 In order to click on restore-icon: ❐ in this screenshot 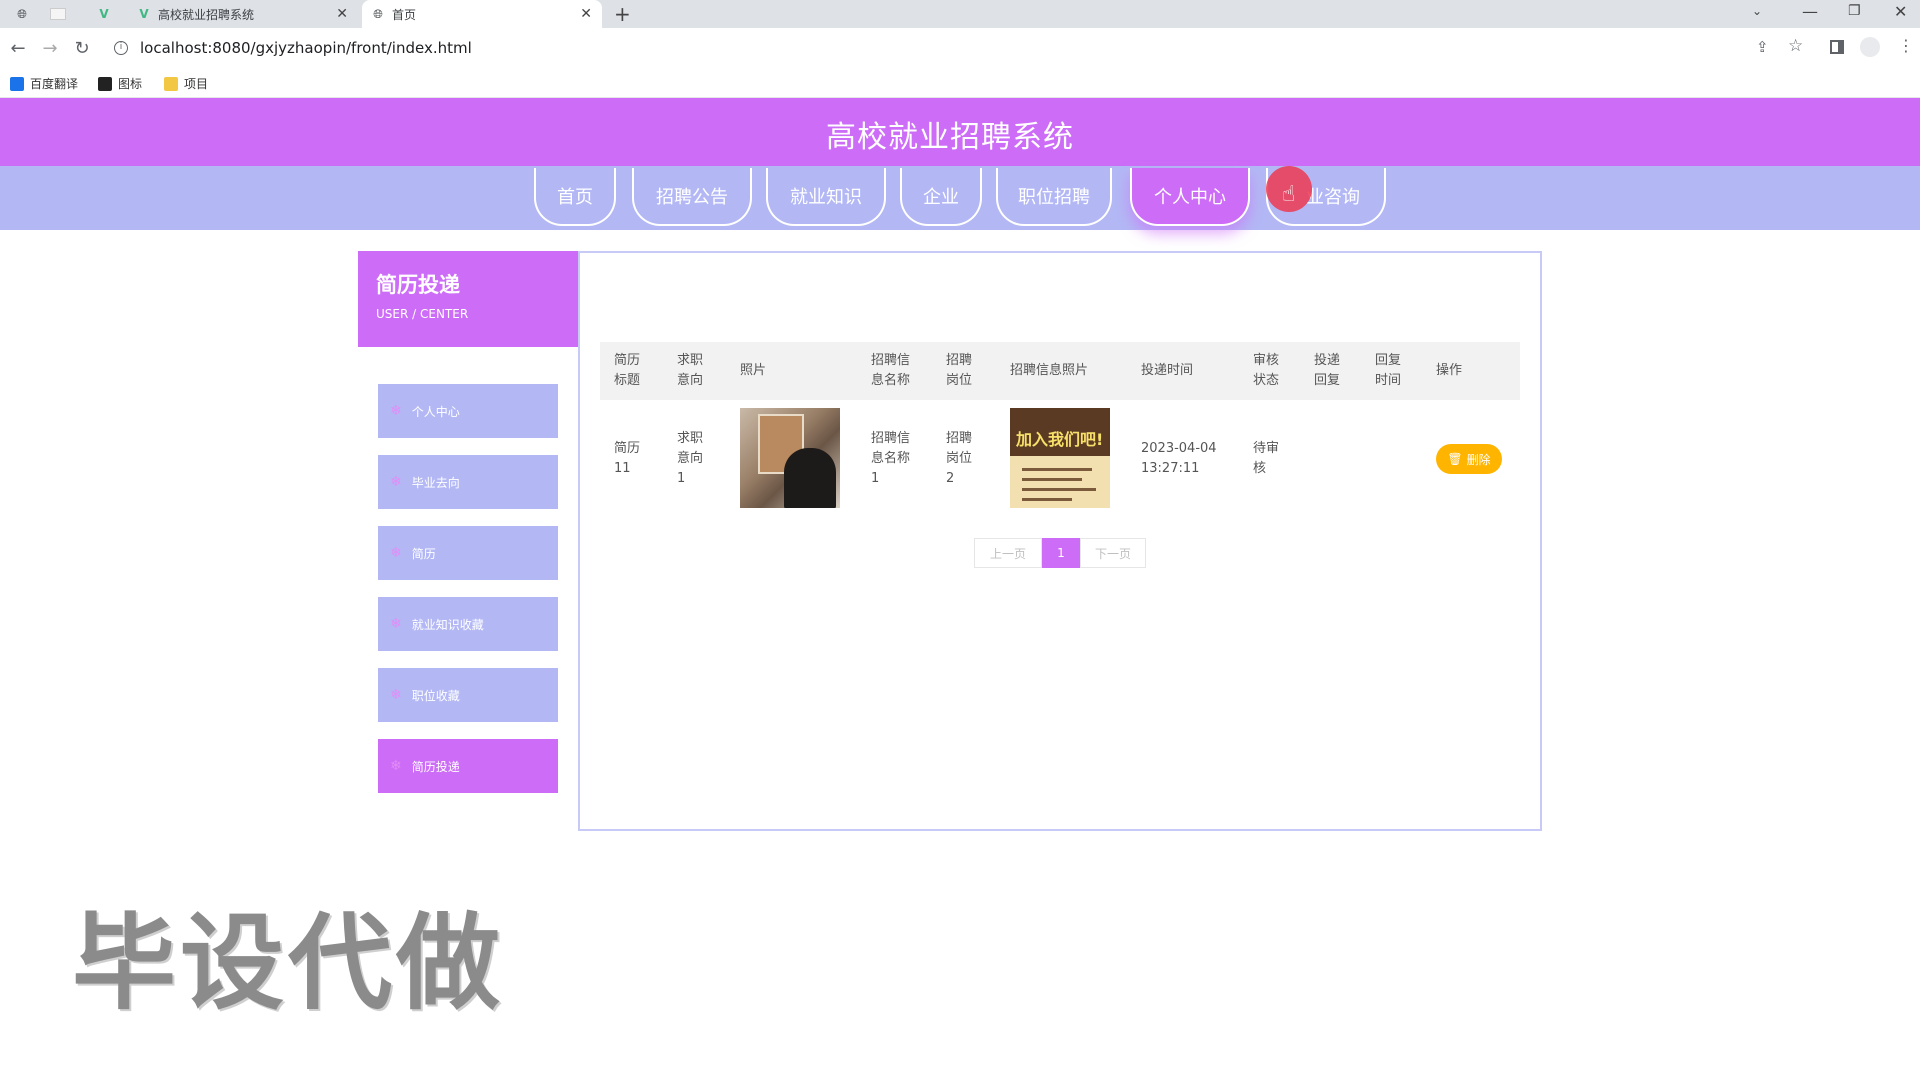, I will do `click(1854, 11)`.